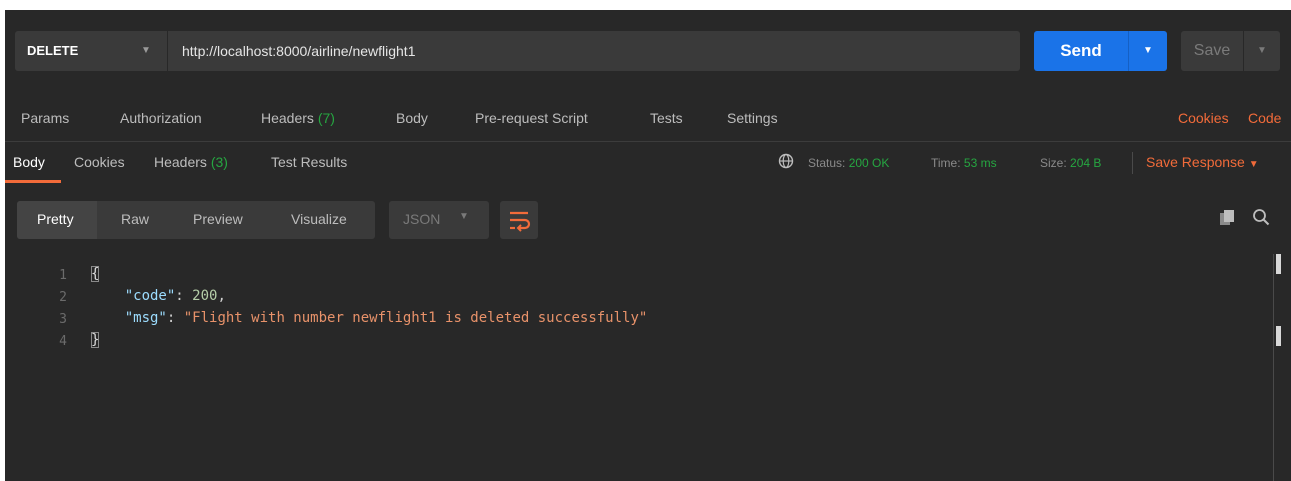 The width and height of the screenshot is (1291, 481). Describe the element at coordinates (1227, 218) in the screenshot. I see `copy-icon` at that location.